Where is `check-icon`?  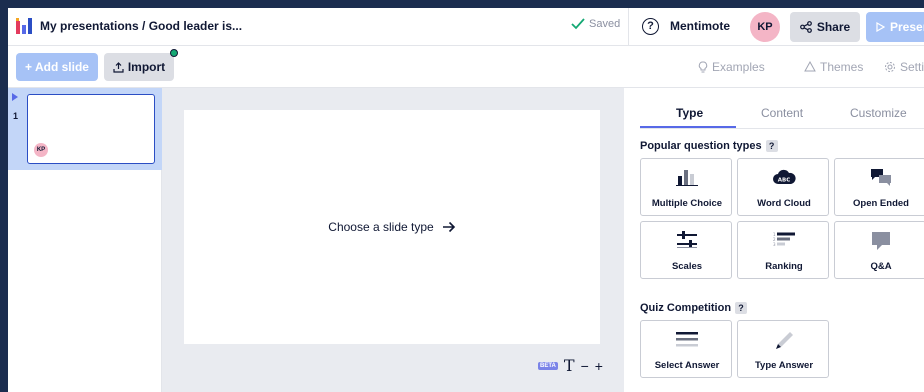 check-icon is located at coordinates (578, 24).